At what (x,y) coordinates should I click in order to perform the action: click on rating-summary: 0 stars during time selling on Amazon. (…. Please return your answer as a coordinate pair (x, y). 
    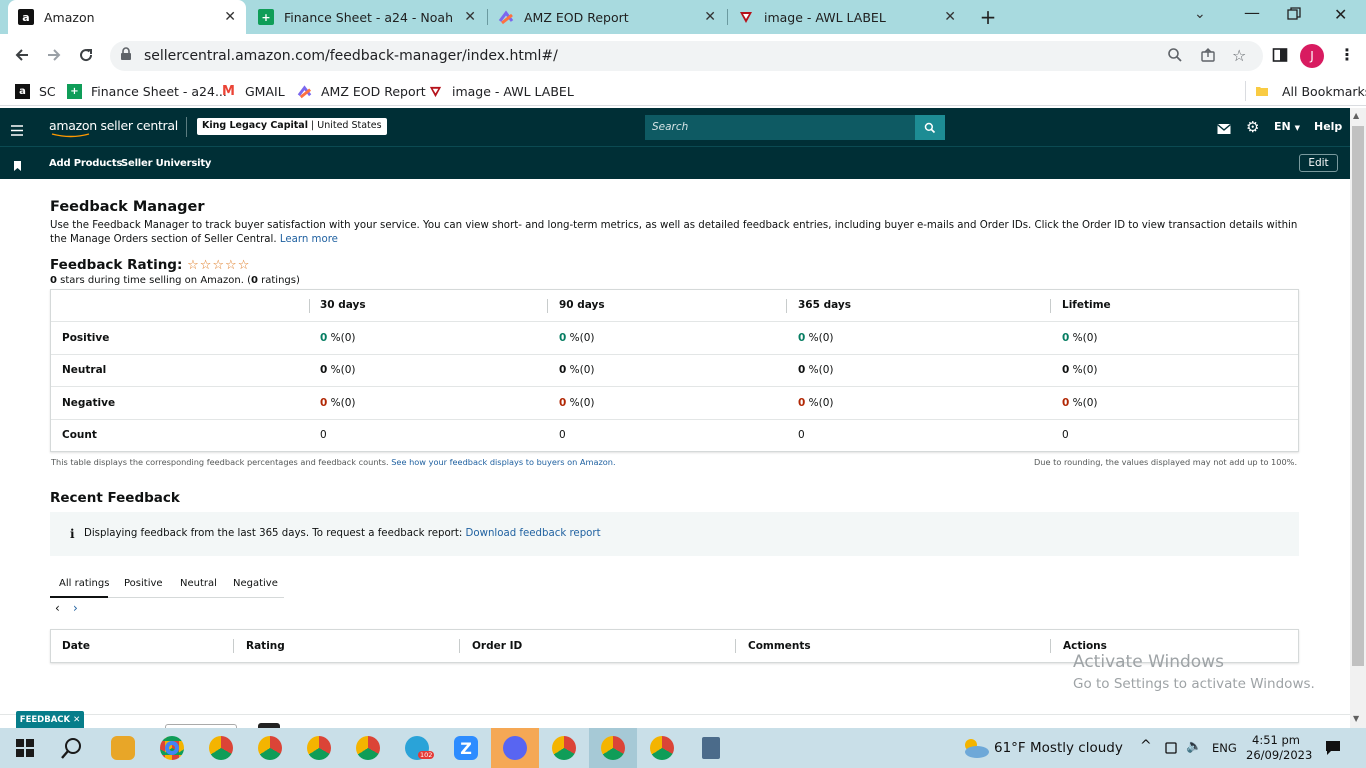
    Looking at the image, I should click on (175, 280).